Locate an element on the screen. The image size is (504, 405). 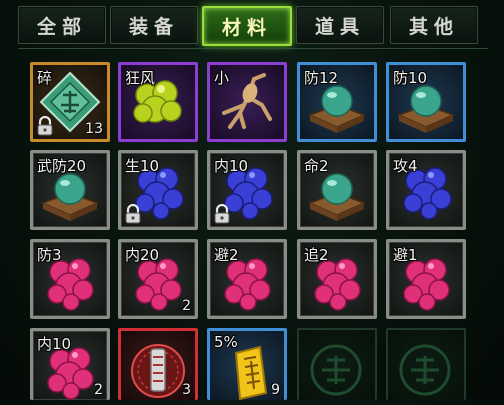
inventory-slot: 内10 2 is located at coordinates (70, 364).